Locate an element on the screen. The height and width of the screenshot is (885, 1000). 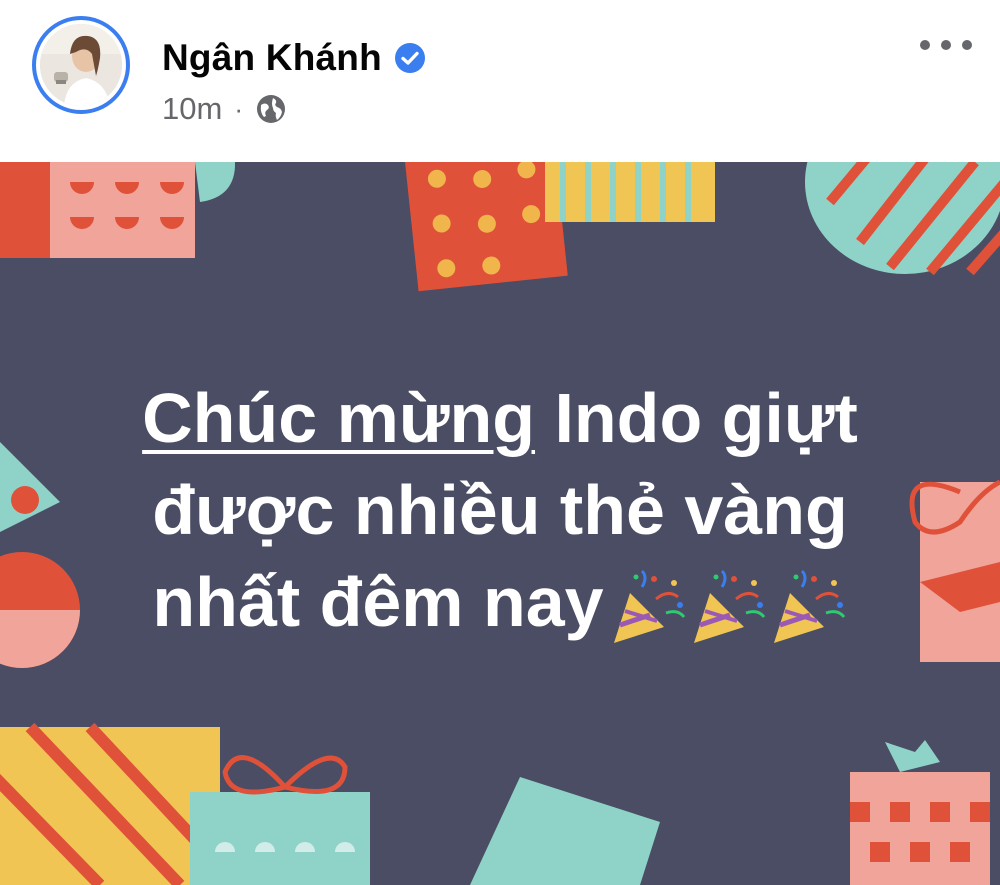
status-line-1: Chúc mừng Indo giựt is located at coordinates (500, 418).